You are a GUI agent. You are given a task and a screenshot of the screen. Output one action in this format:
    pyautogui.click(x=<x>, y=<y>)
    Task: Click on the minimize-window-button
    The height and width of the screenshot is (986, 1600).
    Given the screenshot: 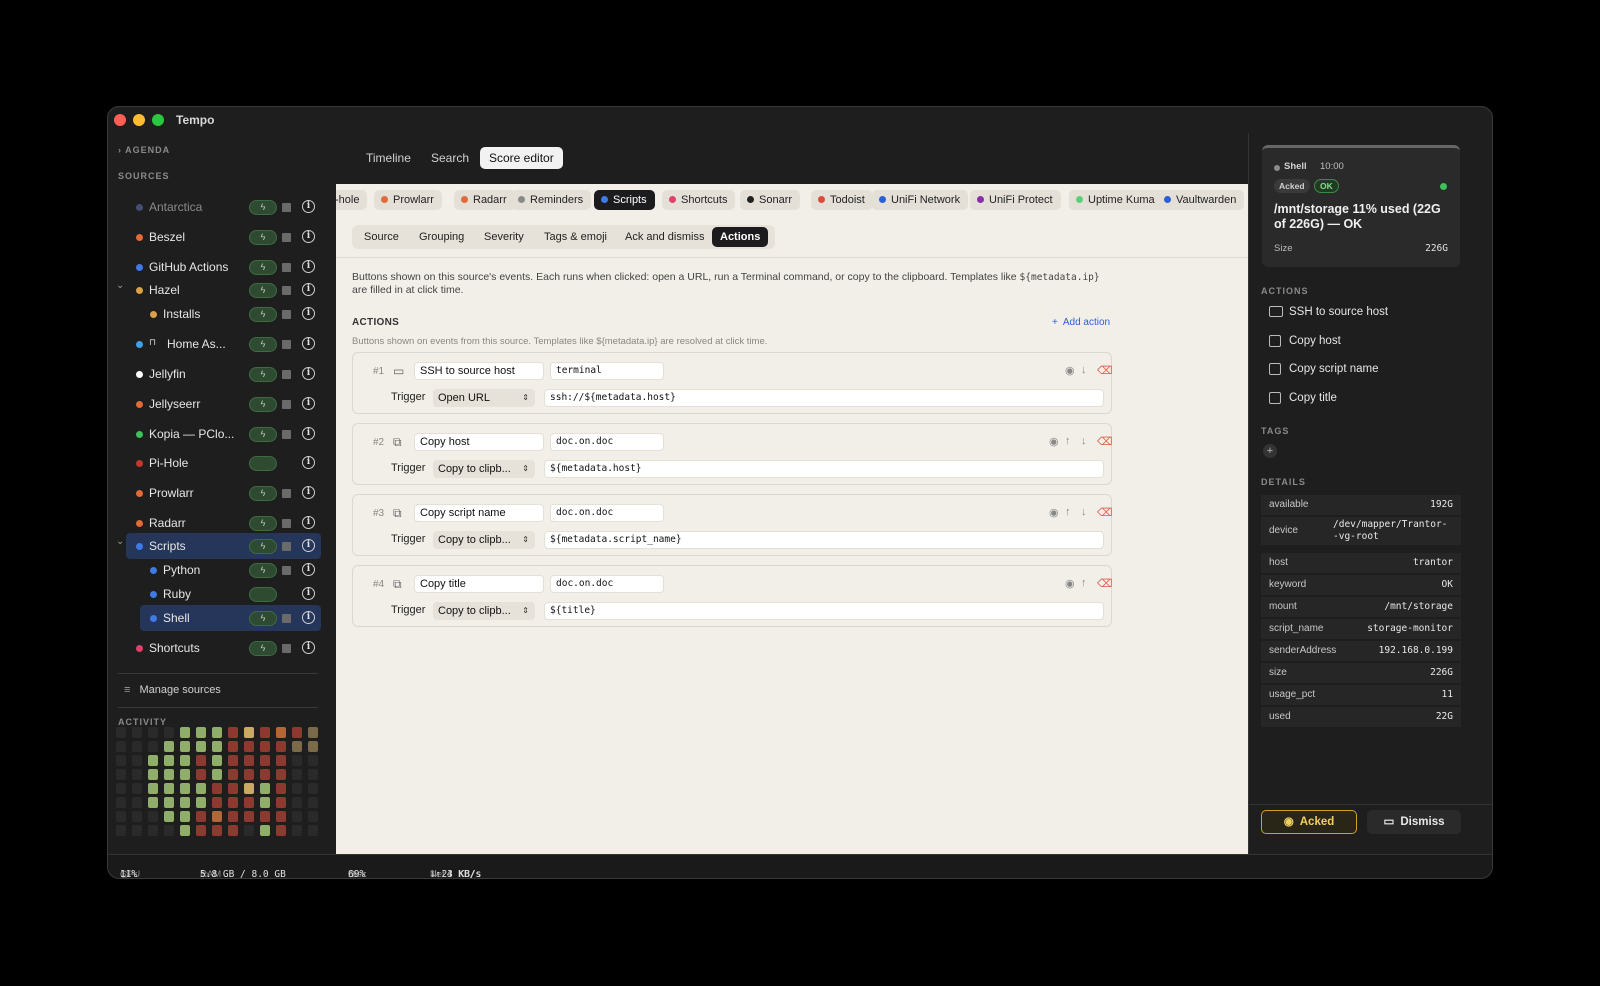 What is the action you would take?
    pyautogui.click(x=139, y=120)
    